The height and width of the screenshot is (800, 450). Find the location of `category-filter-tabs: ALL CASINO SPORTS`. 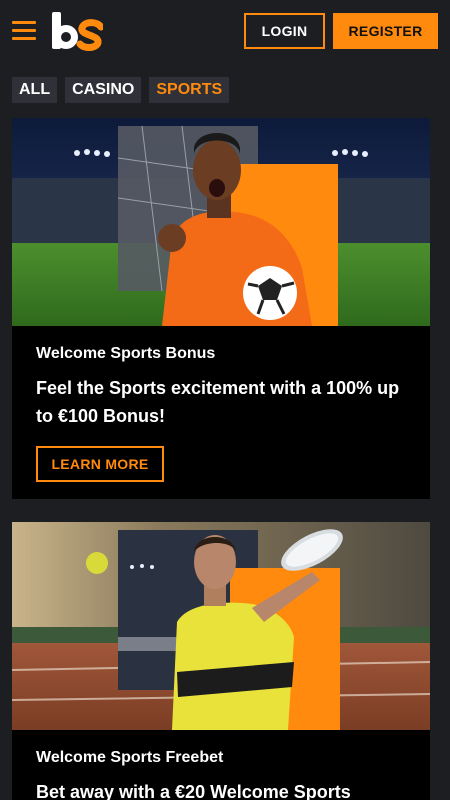

category-filter-tabs: ALL CASINO SPORTS is located at coordinates (121, 90).